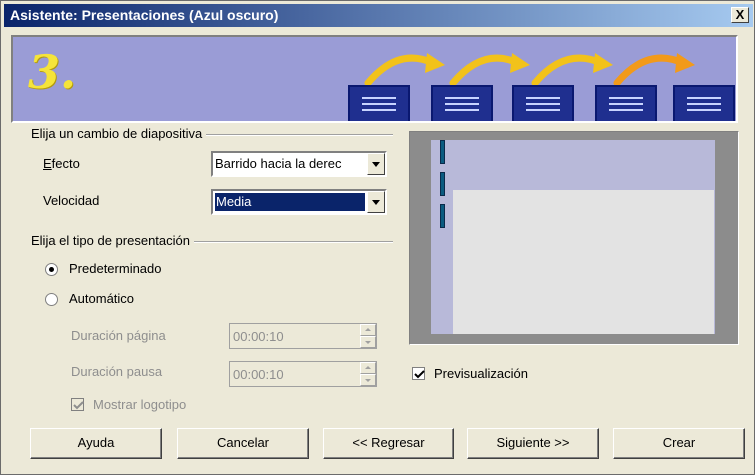  What do you see at coordinates (61, 163) in the screenshot?
I see `effect-label: Efecto` at bounding box center [61, 163].